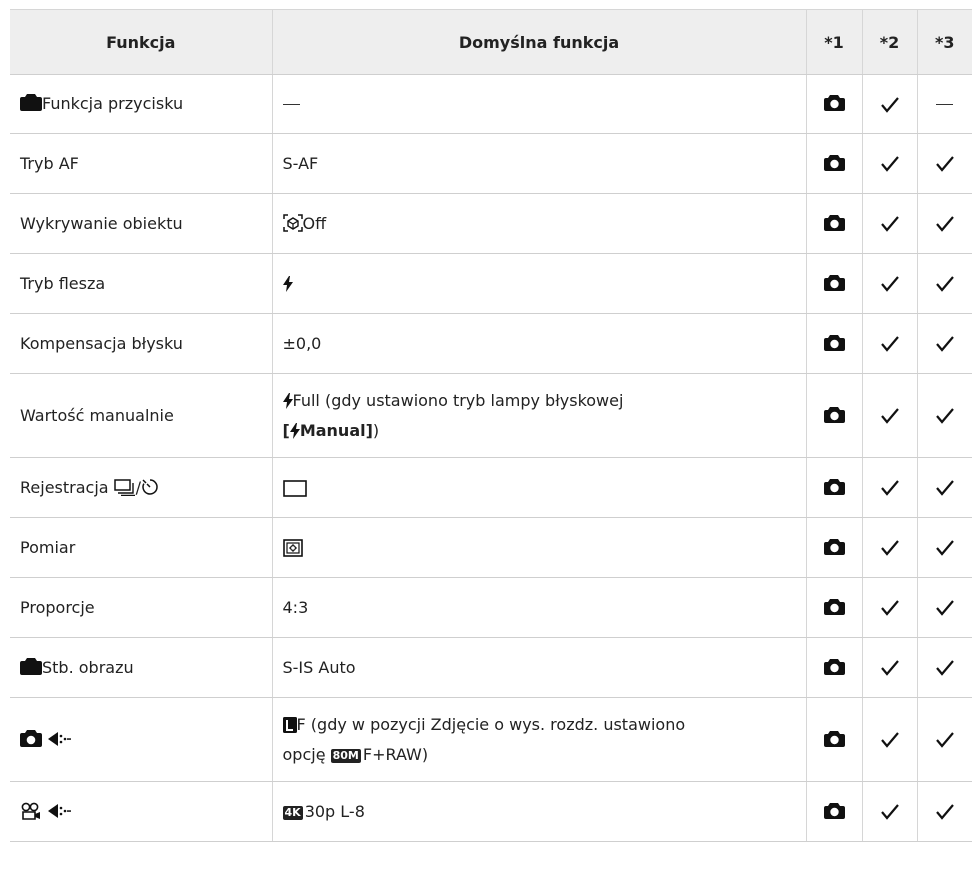 This screenshot has height=893, width=972. I want to click on default-line-1: Full (gdy ustawiono tryb lampy błyskowej, so click(539, 401).